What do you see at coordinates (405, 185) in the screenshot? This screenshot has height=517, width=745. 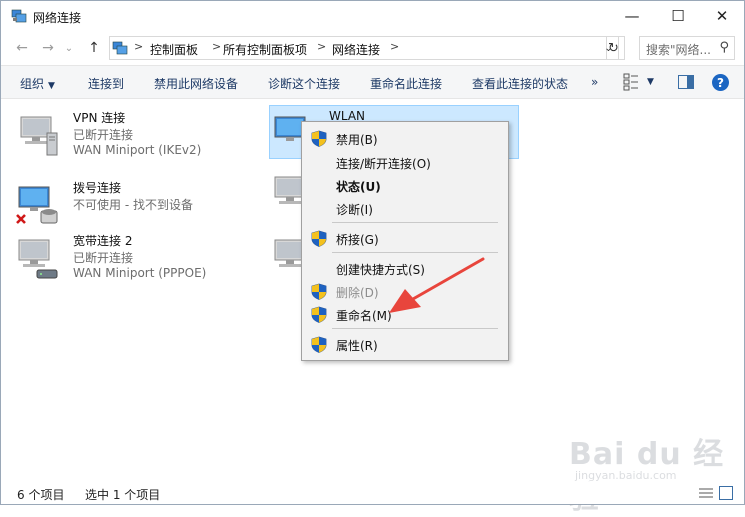 I see `menu-item-status: 状态(U)` at bounding box center [405, 185].